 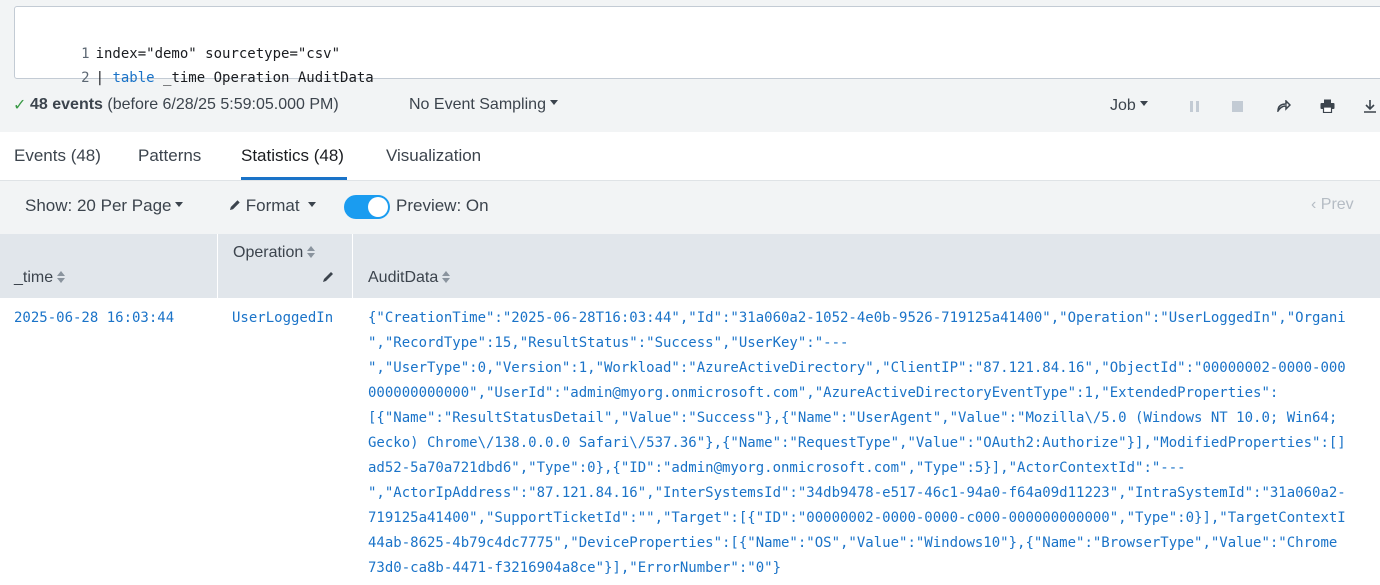 What do you see at coordinates (1332, 205) in the screenshot?
I see `prev-page-button: ‹ Prev` at bounding box center [1332, 205].